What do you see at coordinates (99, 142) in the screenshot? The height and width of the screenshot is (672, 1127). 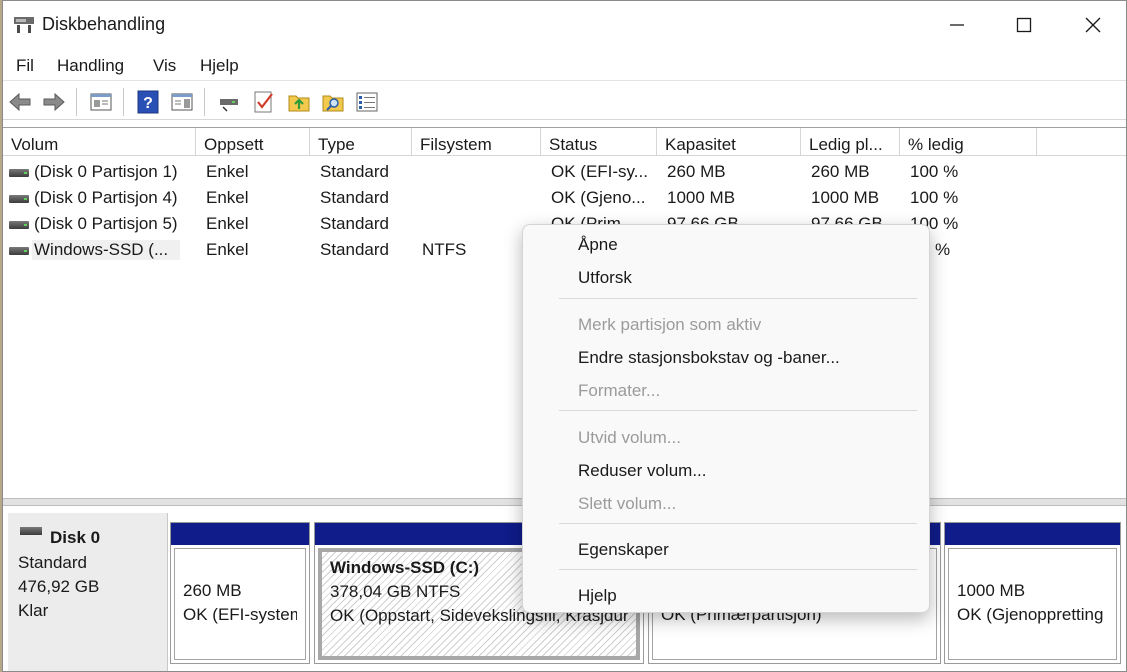 I see `column-header-volume: Volum` at bounding box center [99, 142].